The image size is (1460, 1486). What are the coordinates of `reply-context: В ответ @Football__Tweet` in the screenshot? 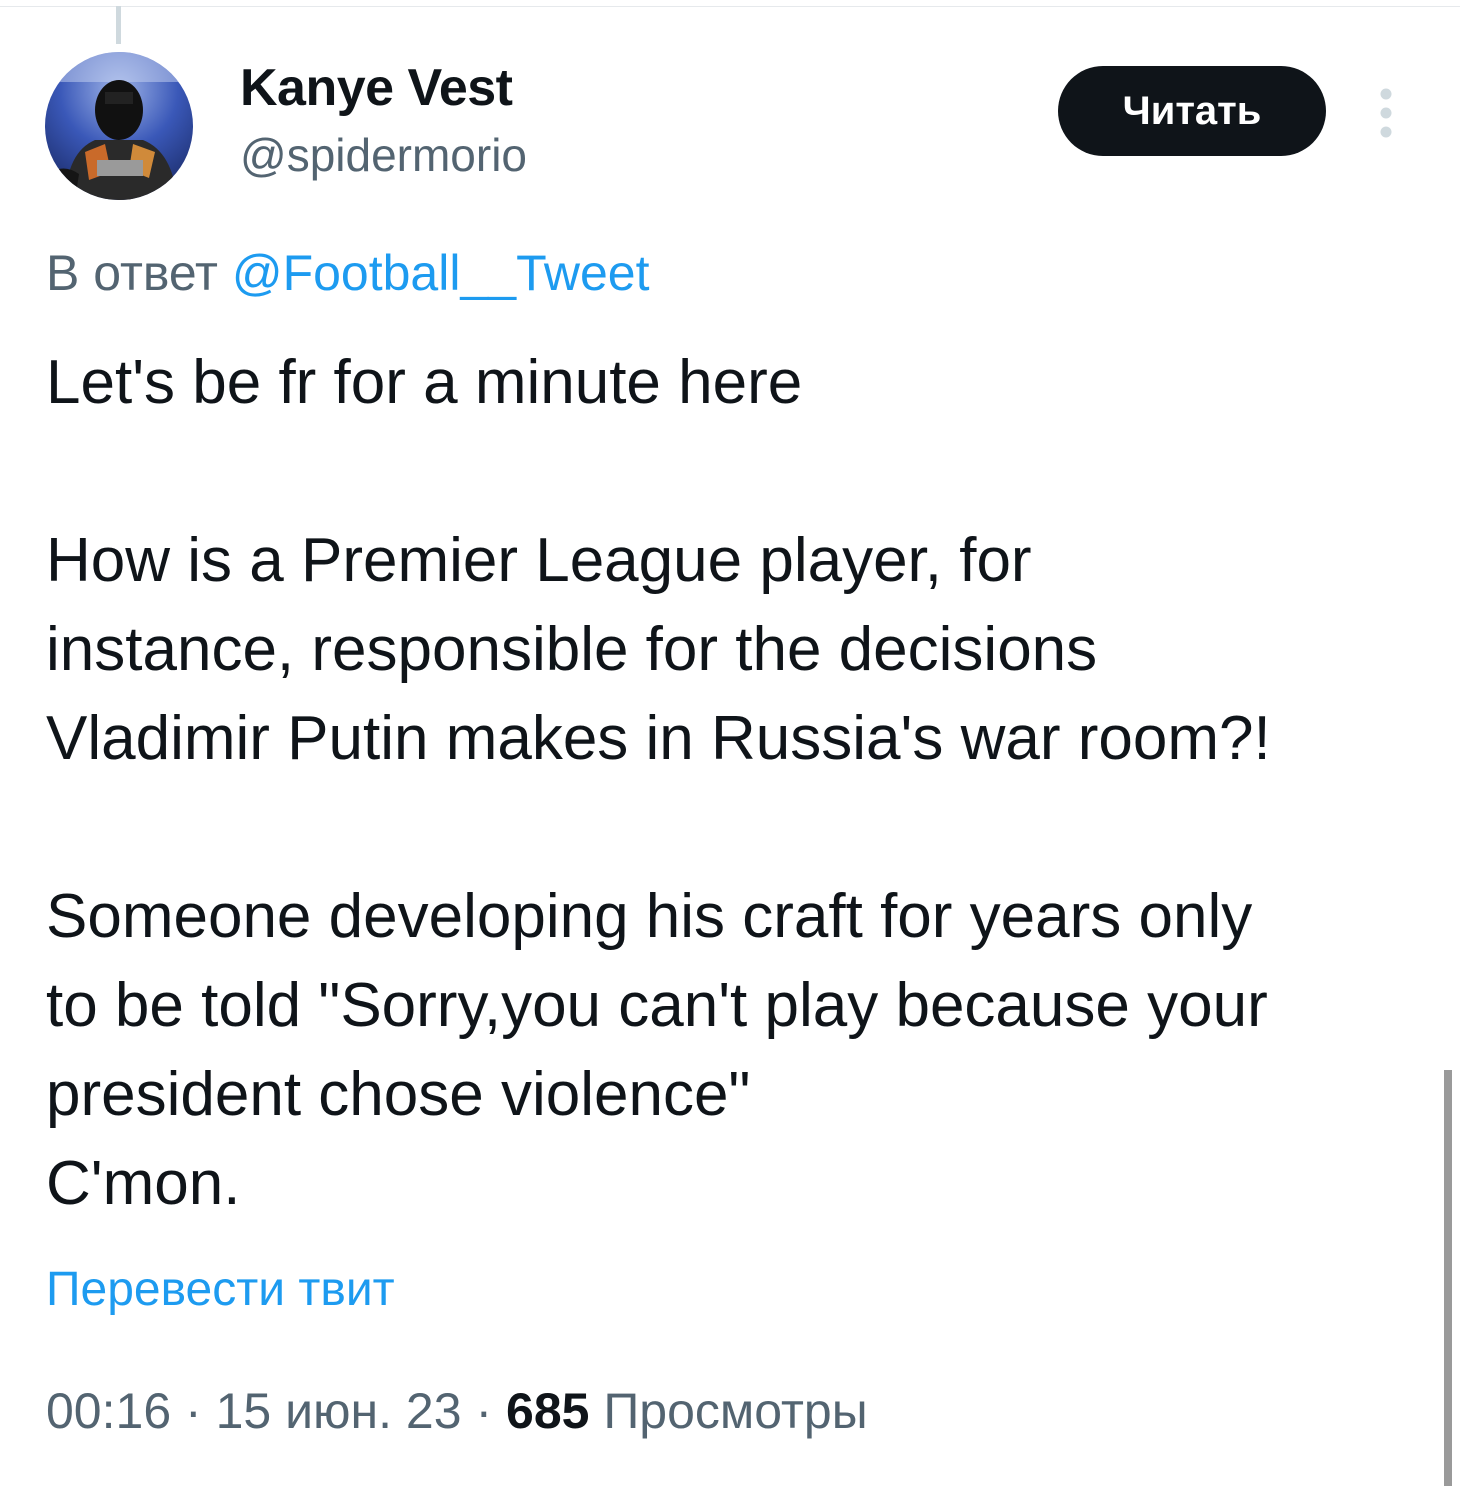 It's located at (347, 273).